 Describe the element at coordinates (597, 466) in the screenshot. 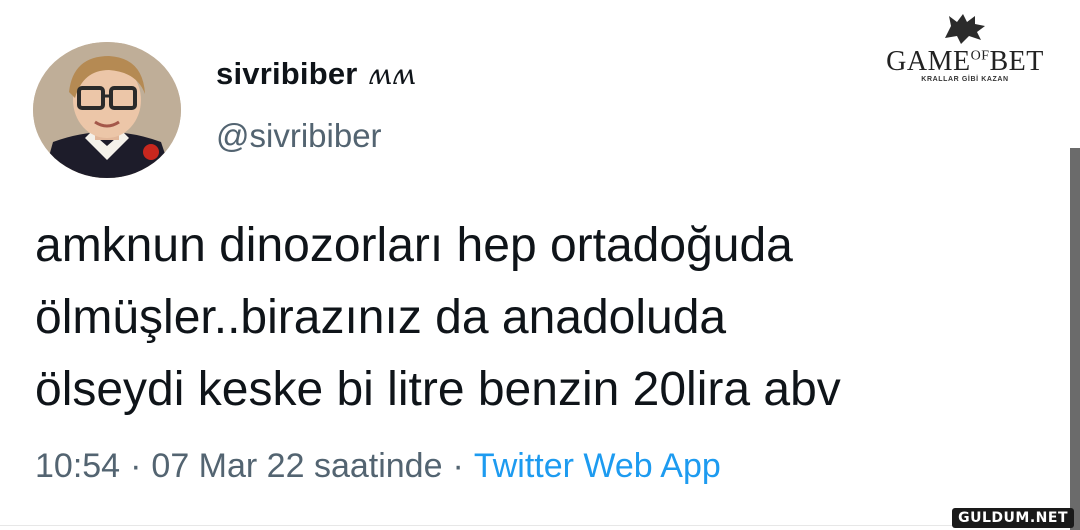

I see `tweet-source-link: Twitter Web App` at that location.